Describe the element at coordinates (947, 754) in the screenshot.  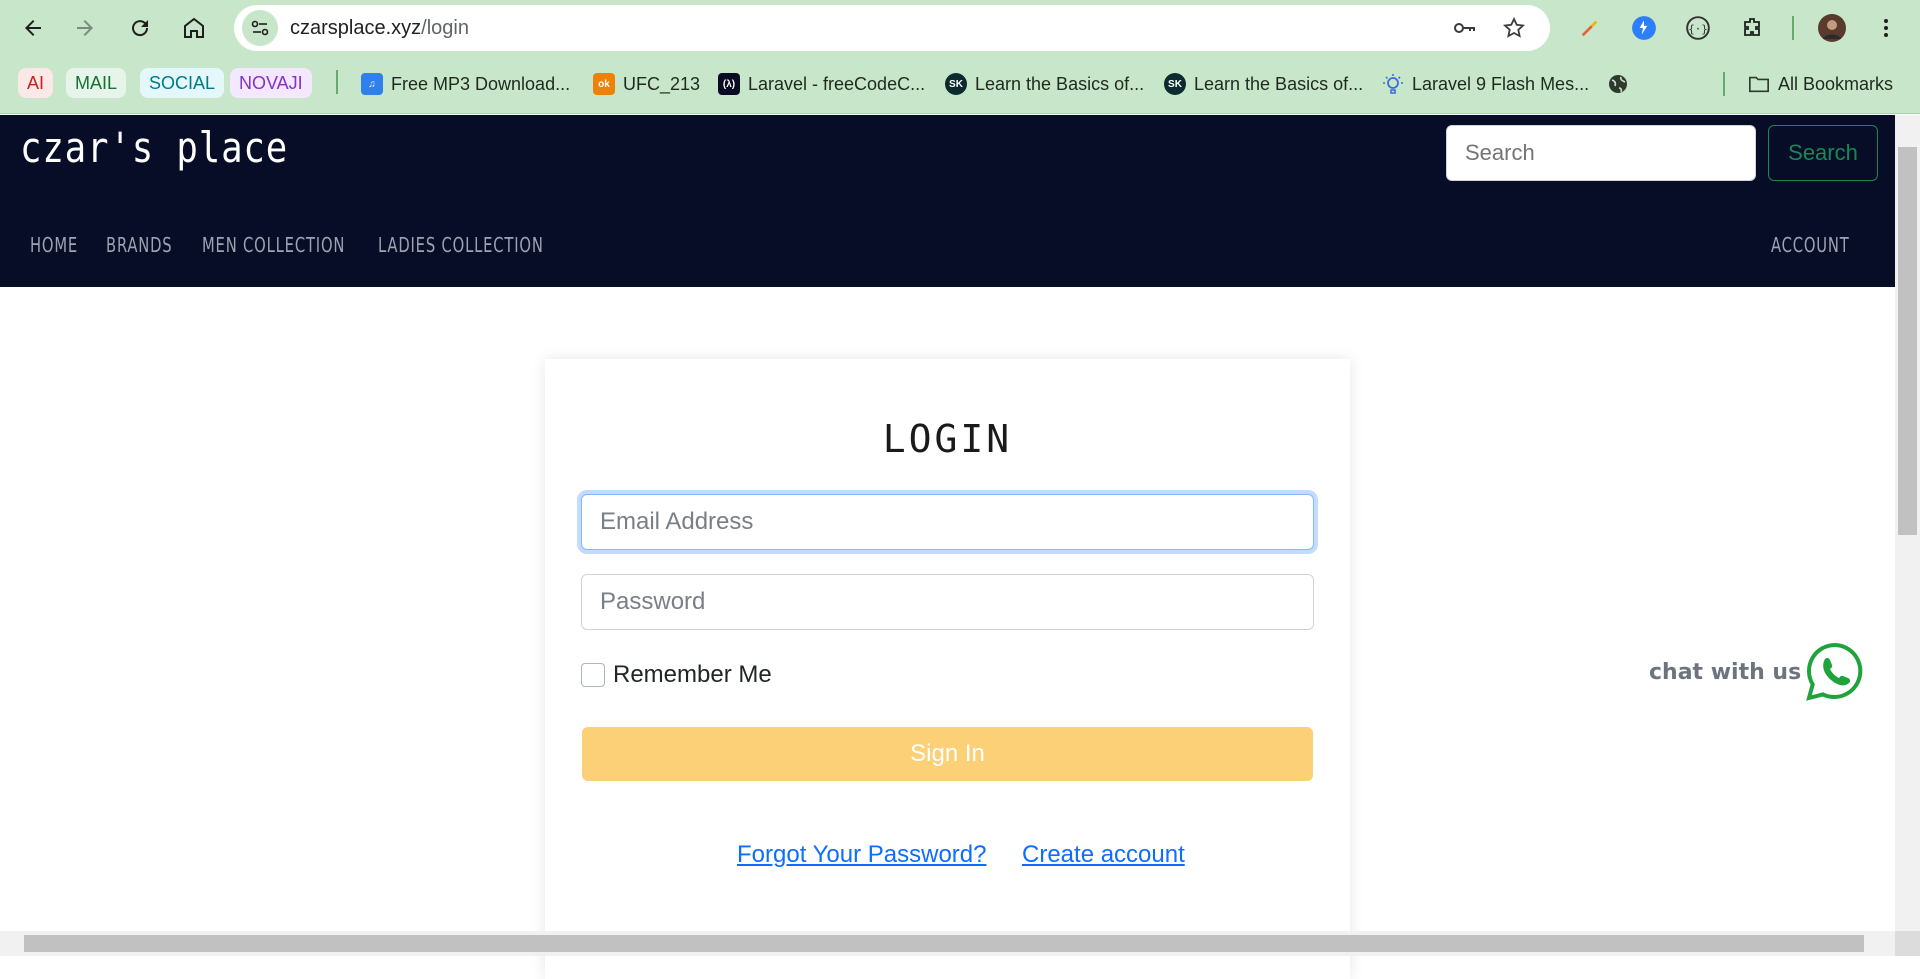
I see `sign-in-button: Sign In` at that location.